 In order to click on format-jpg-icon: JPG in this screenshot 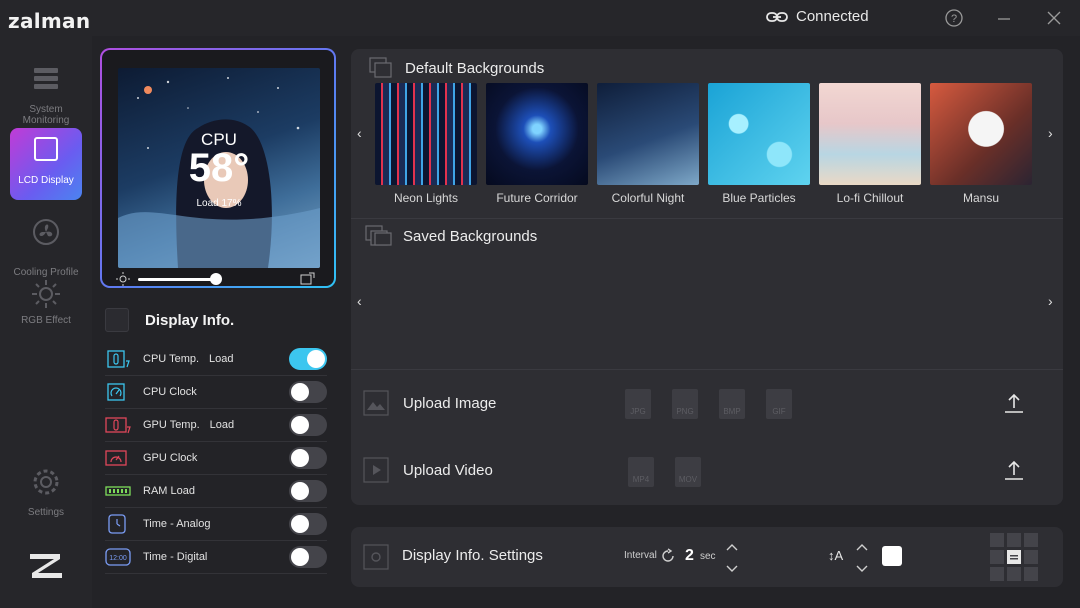, I will do `click(638, 404)`.